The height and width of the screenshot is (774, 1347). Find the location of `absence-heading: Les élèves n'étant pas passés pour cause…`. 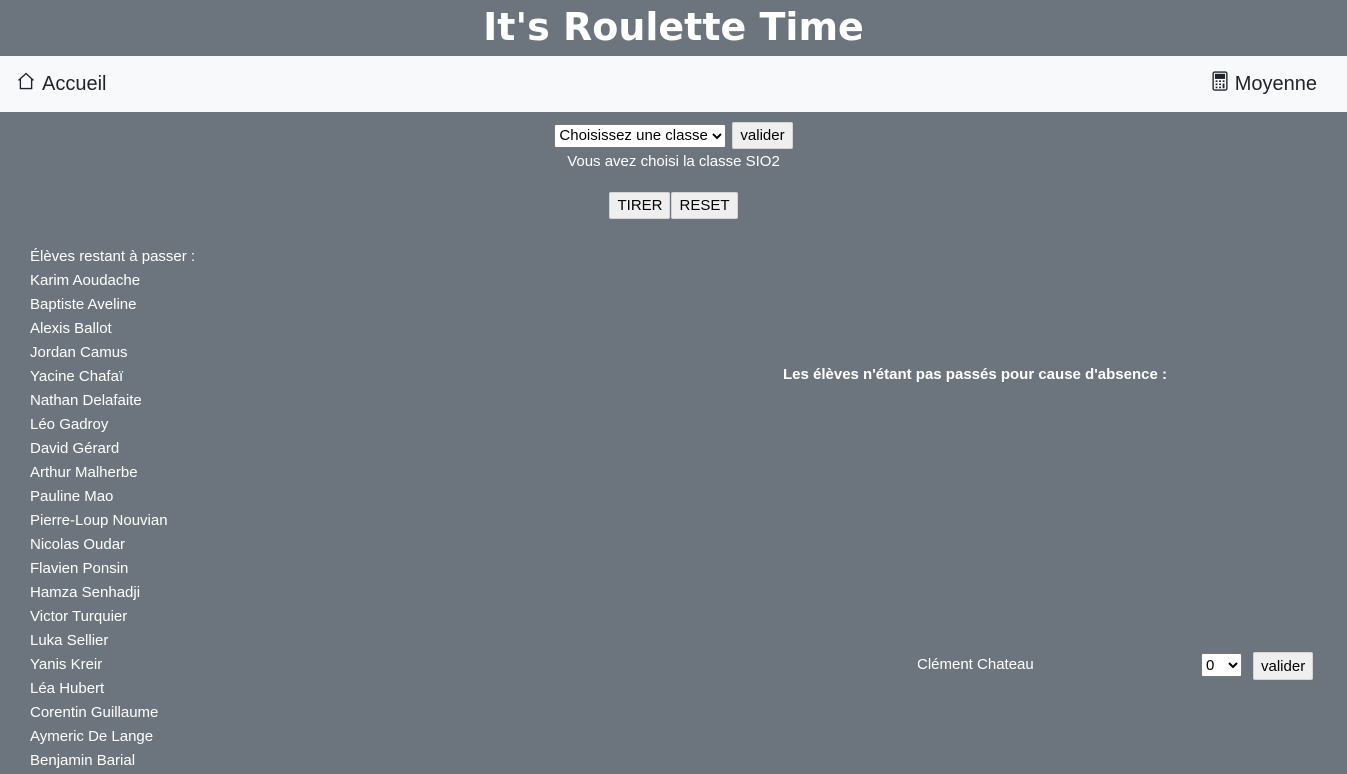

absence-heading: Les élèves n'étant pas passés pour cause… is located at coordinates (975, 374).